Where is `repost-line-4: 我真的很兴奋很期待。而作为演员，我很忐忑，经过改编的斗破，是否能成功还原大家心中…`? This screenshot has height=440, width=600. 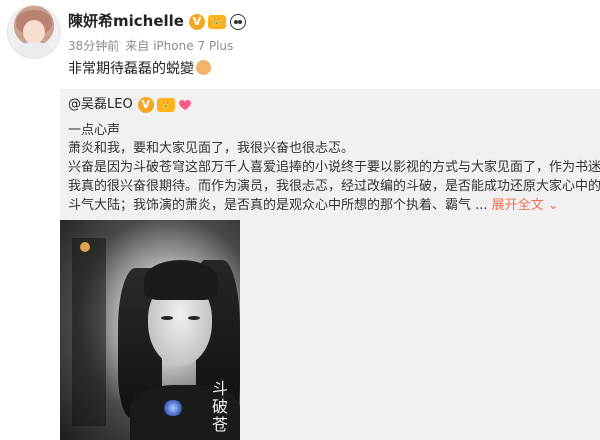 repost-line-4: 我真的很兴奋很期待。而作为演员，我很忐忑，经过改编的斗破，是否能成功还原大家心中… is located at coordinates (334, 186).